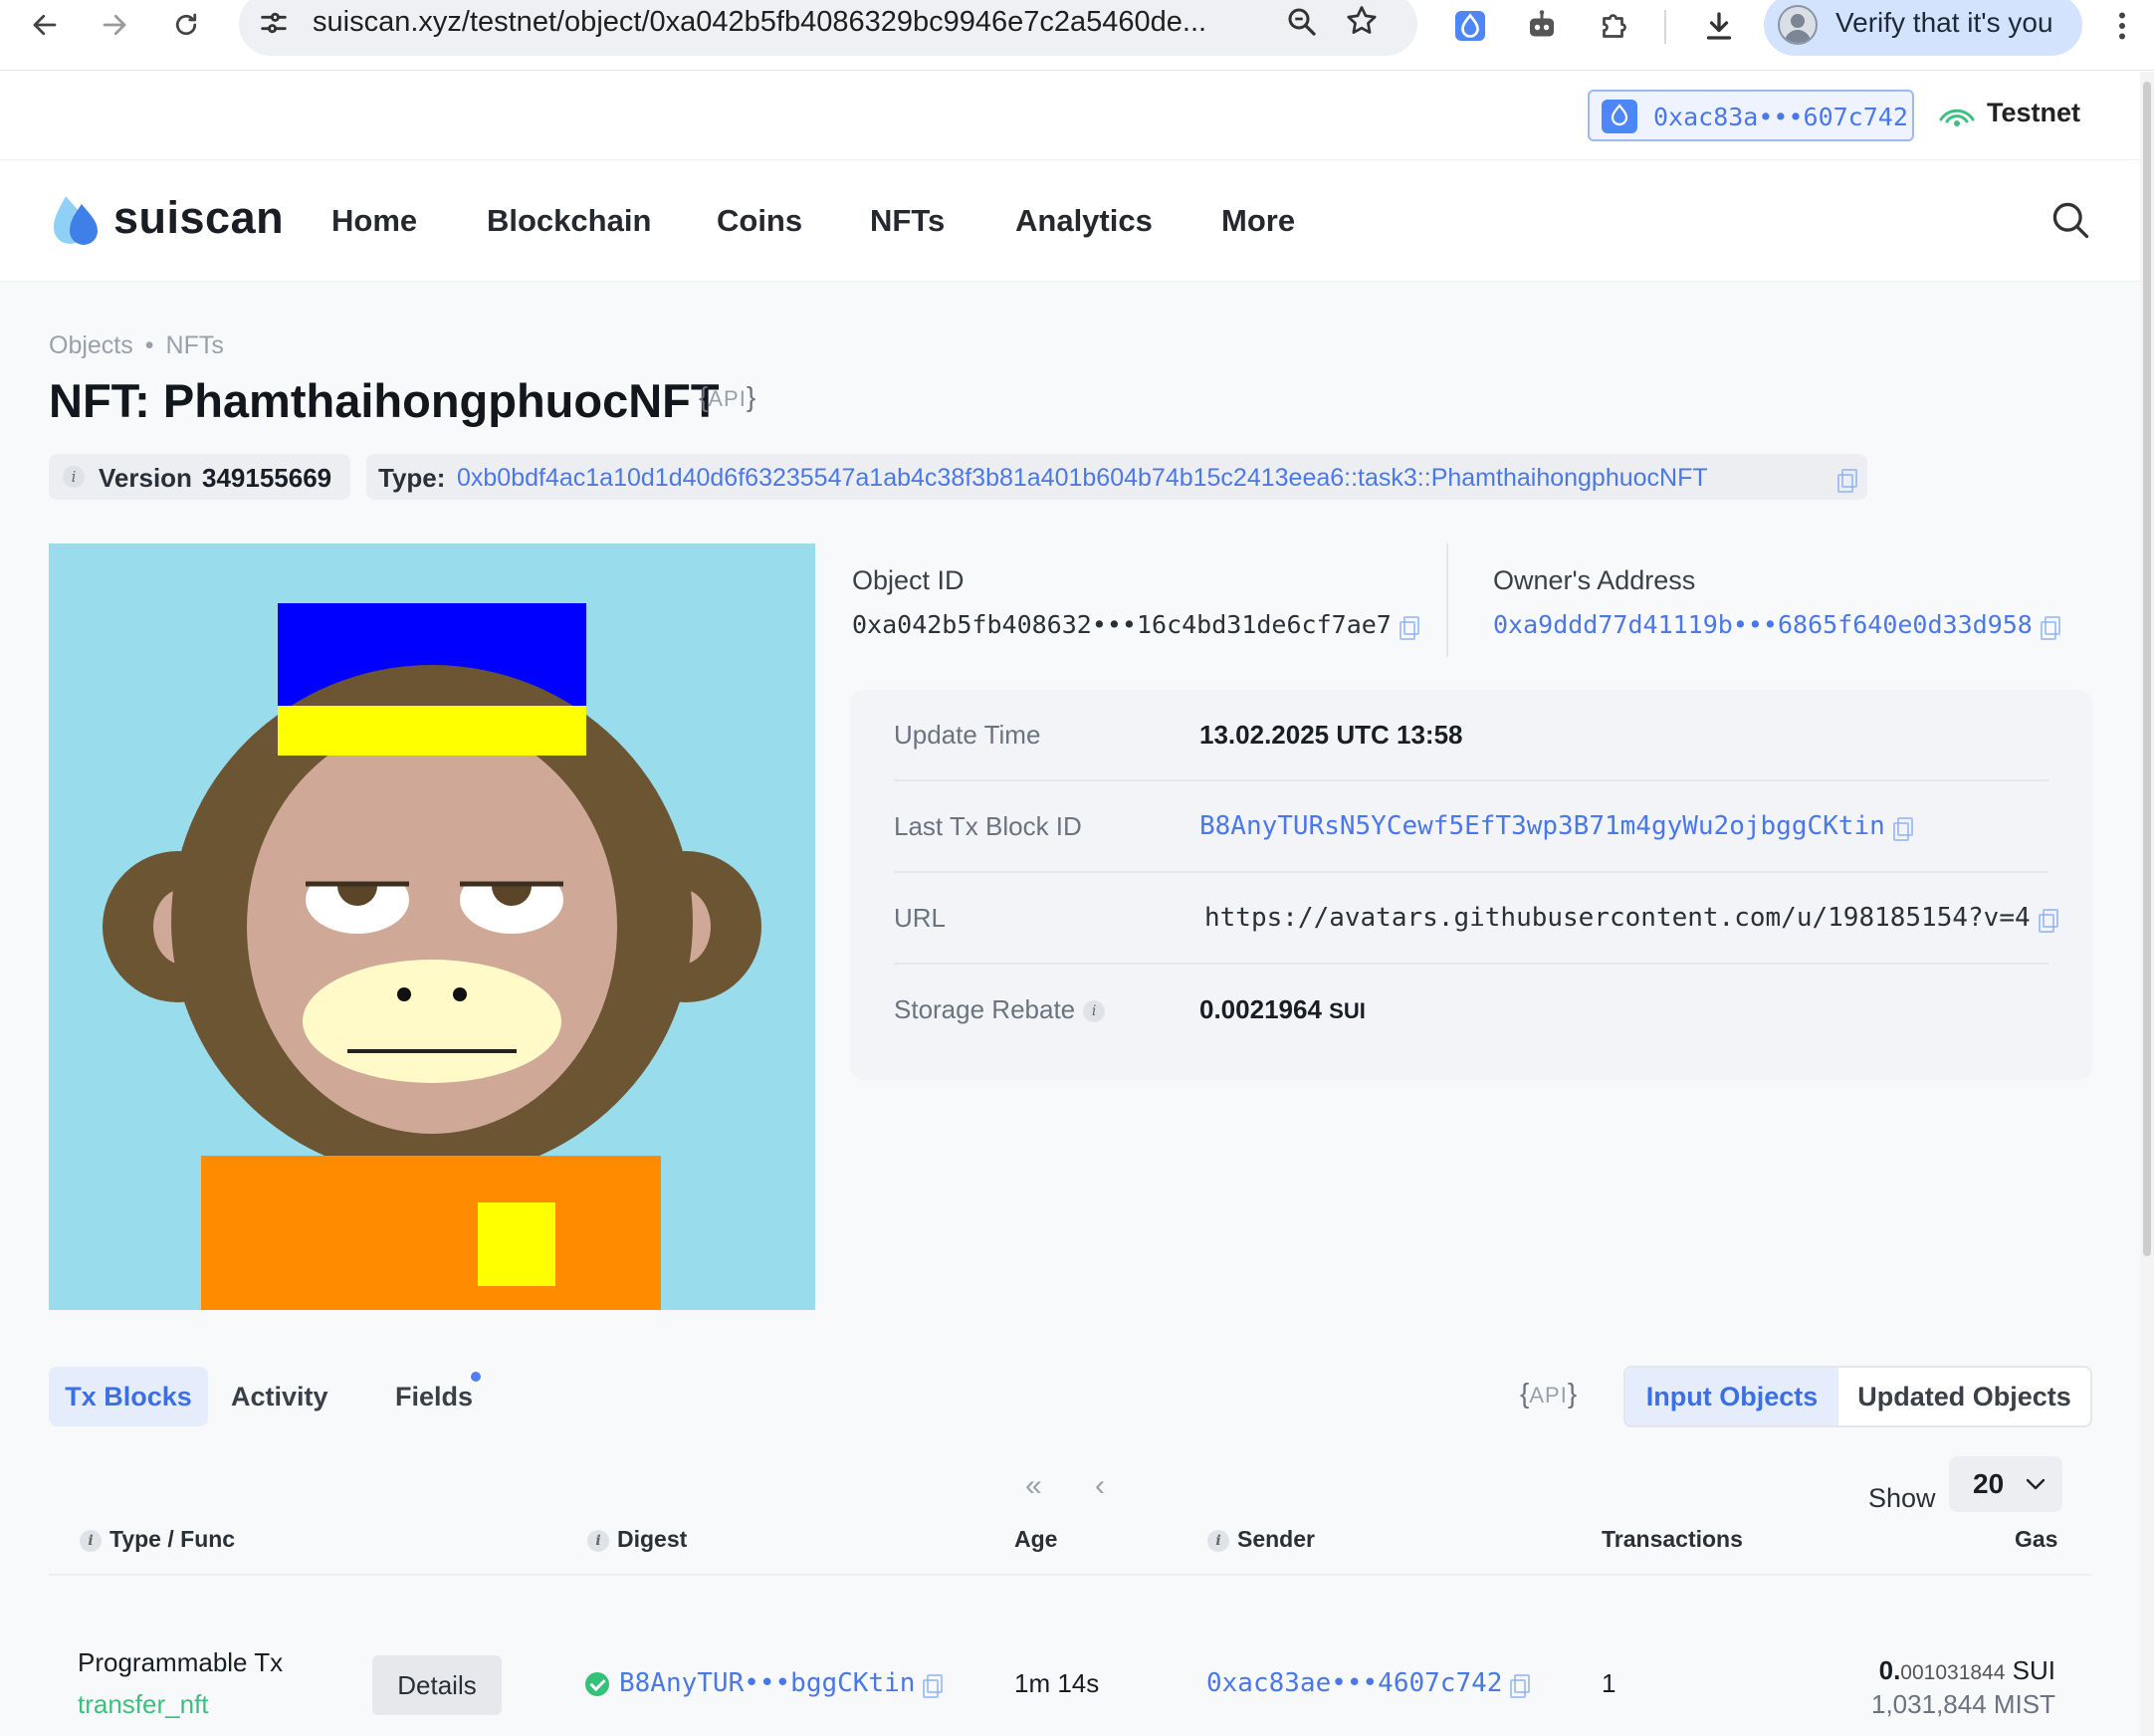 Image resolution: width=2154 pixels, height=1736 pixels. Describe the element at coordinates (1033, 1486) in the screenshot. I see `first-page-button: «` at that location.